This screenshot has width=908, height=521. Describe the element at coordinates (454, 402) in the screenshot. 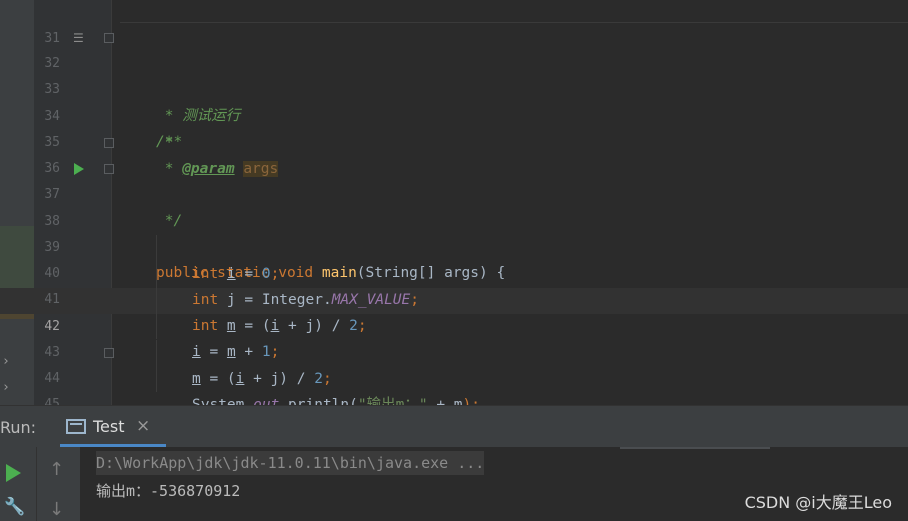

I see `code-line: 45 }` at that location.